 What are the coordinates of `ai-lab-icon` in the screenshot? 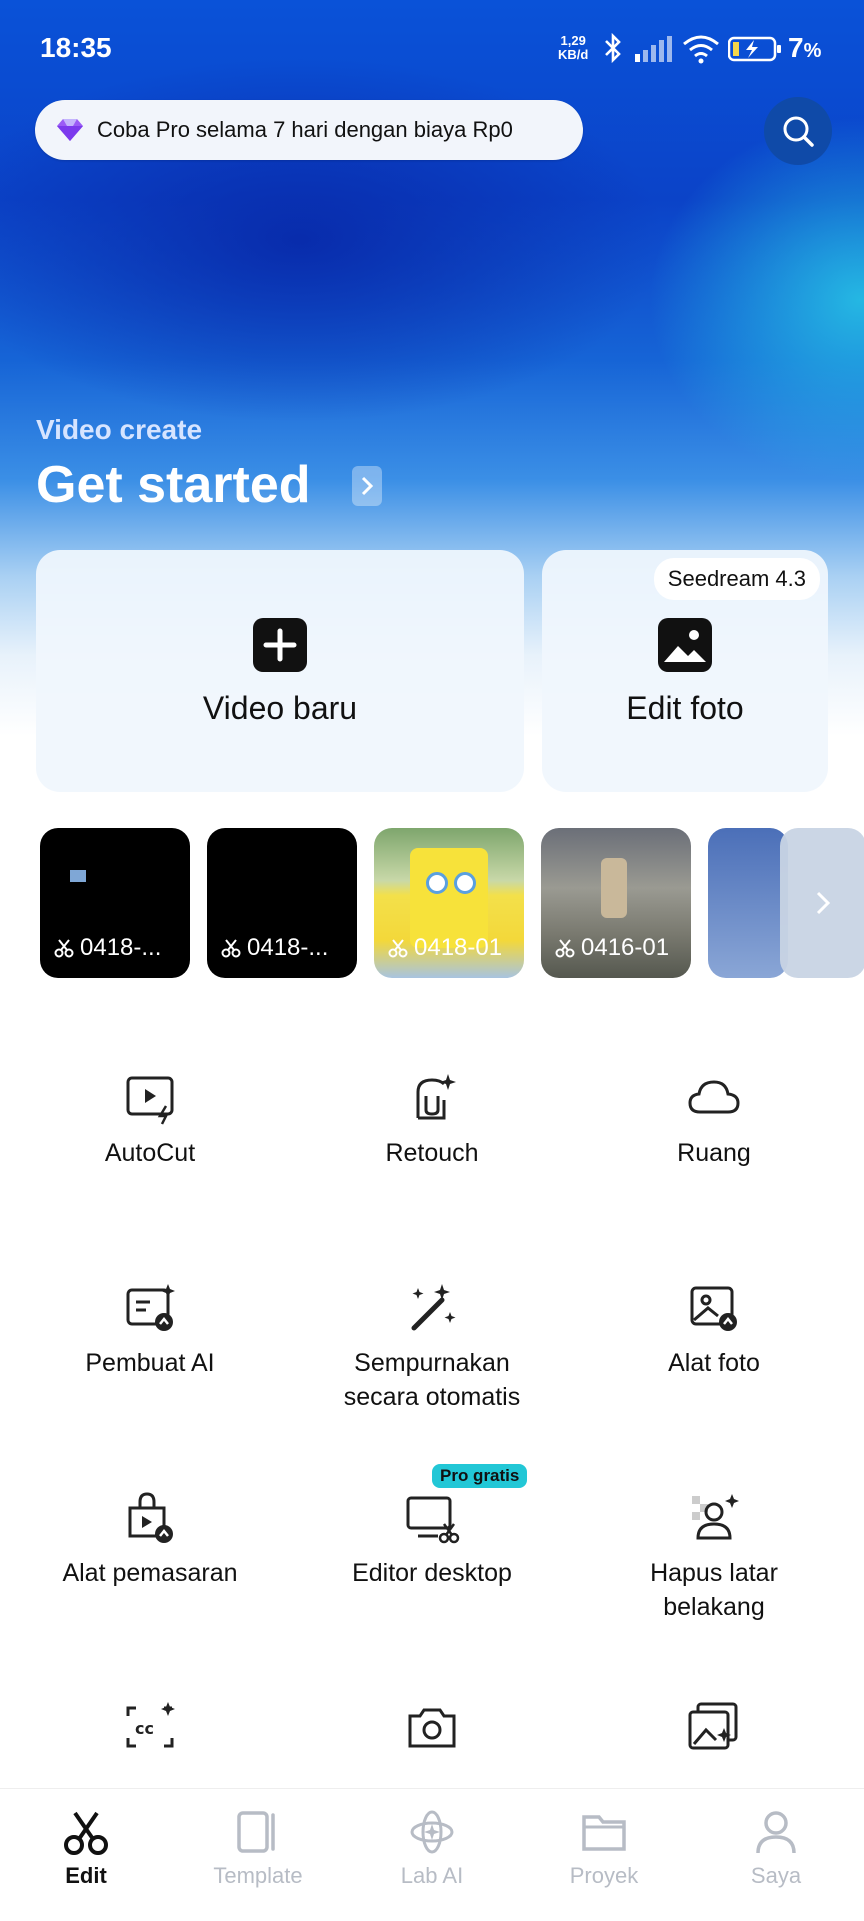 It's located at (432, 1832).